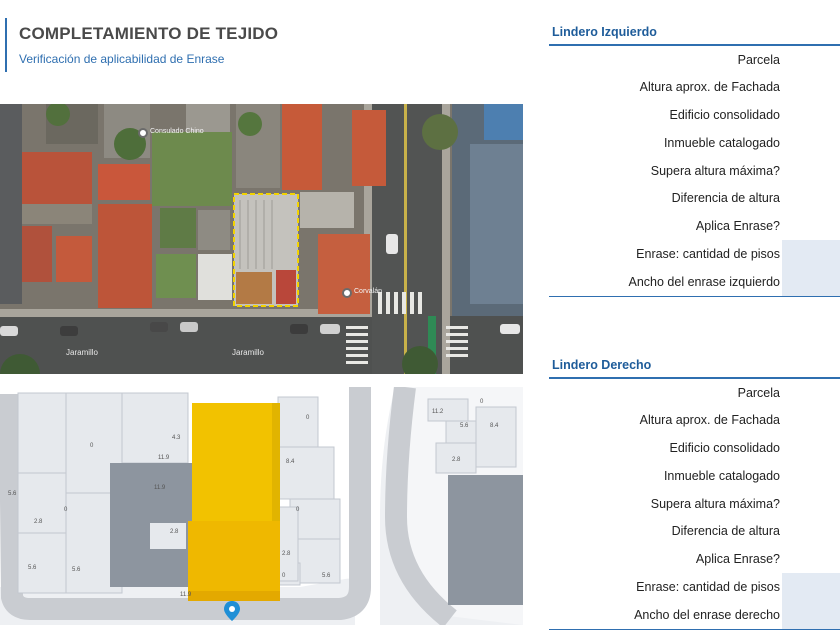 This screenshot has height=630, width=840. I want to click on height-label: 4.3, so click(176, 438).